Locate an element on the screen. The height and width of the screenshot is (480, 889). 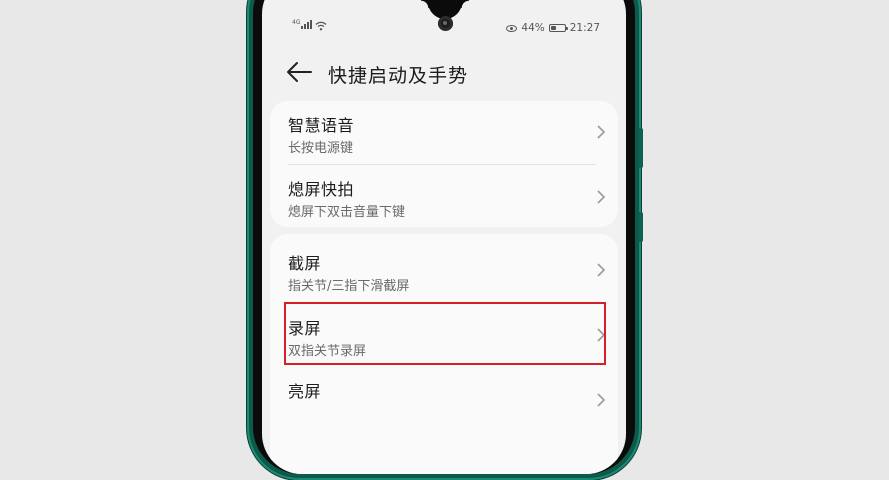
power-button is located at coordinates (641, 227).